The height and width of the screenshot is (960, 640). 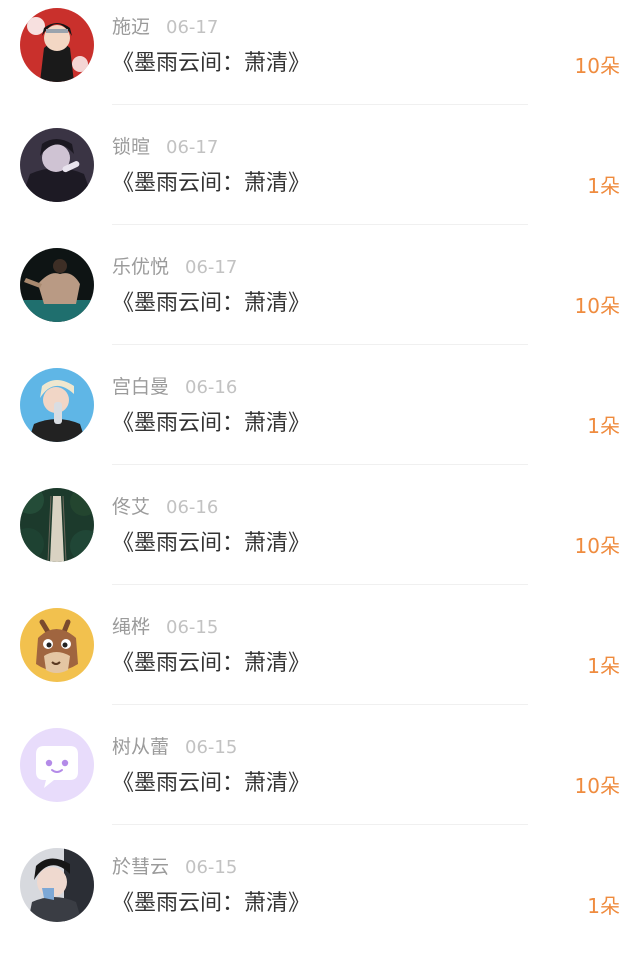 I want to click on cartoon-horse-icon, so click(x=57, y=645).